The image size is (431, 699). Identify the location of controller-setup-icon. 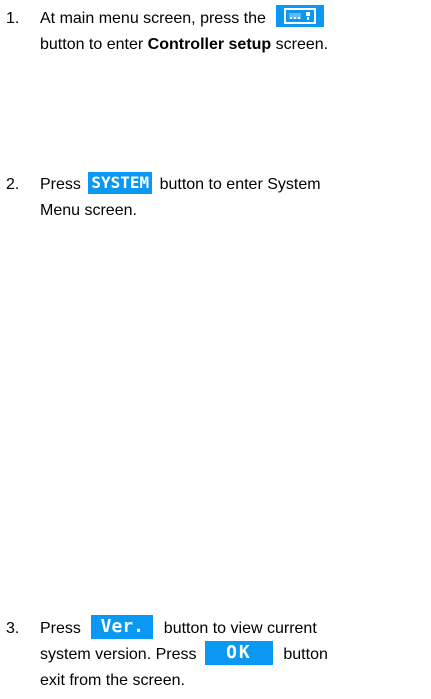
(300, 15).